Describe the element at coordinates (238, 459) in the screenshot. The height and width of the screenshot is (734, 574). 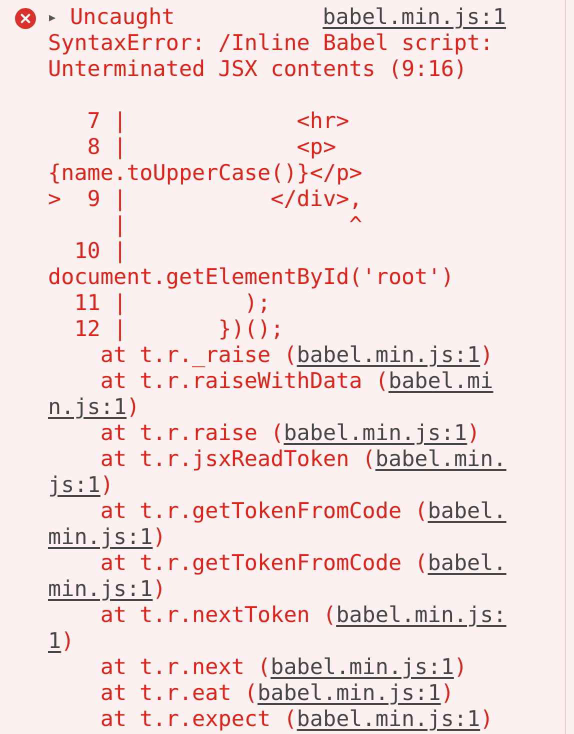
I see `stack-call-text: at t.r.jsxReadToken (` at that location.